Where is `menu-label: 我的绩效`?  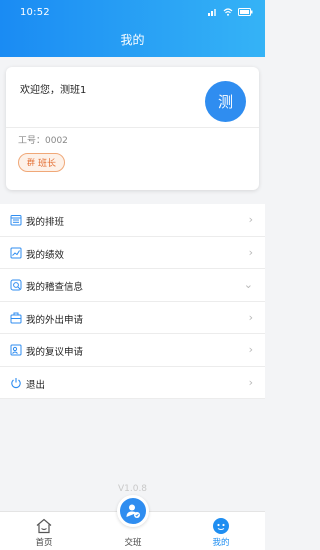
menu-label: 我的绩效 is located at coordinates (45, 255).